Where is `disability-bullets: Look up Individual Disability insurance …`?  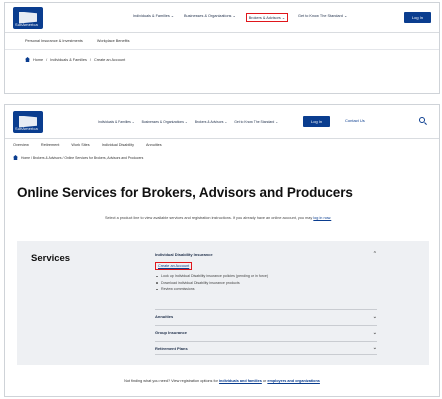 disability-bullets: Look up Individual Disability insurance … is located at coordinates (266, 283).